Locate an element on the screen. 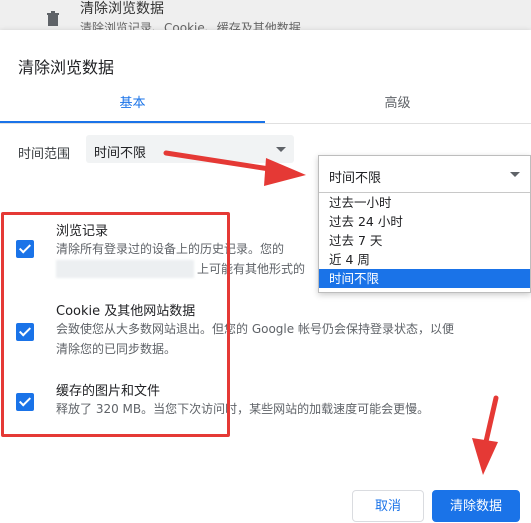 This screenshot has height=523, width=531. cookies-description: 会致使您从大多数网站退出。但您的 Google 帐号仍会保持登录状态，以便 is located at coordinates (255, 329).